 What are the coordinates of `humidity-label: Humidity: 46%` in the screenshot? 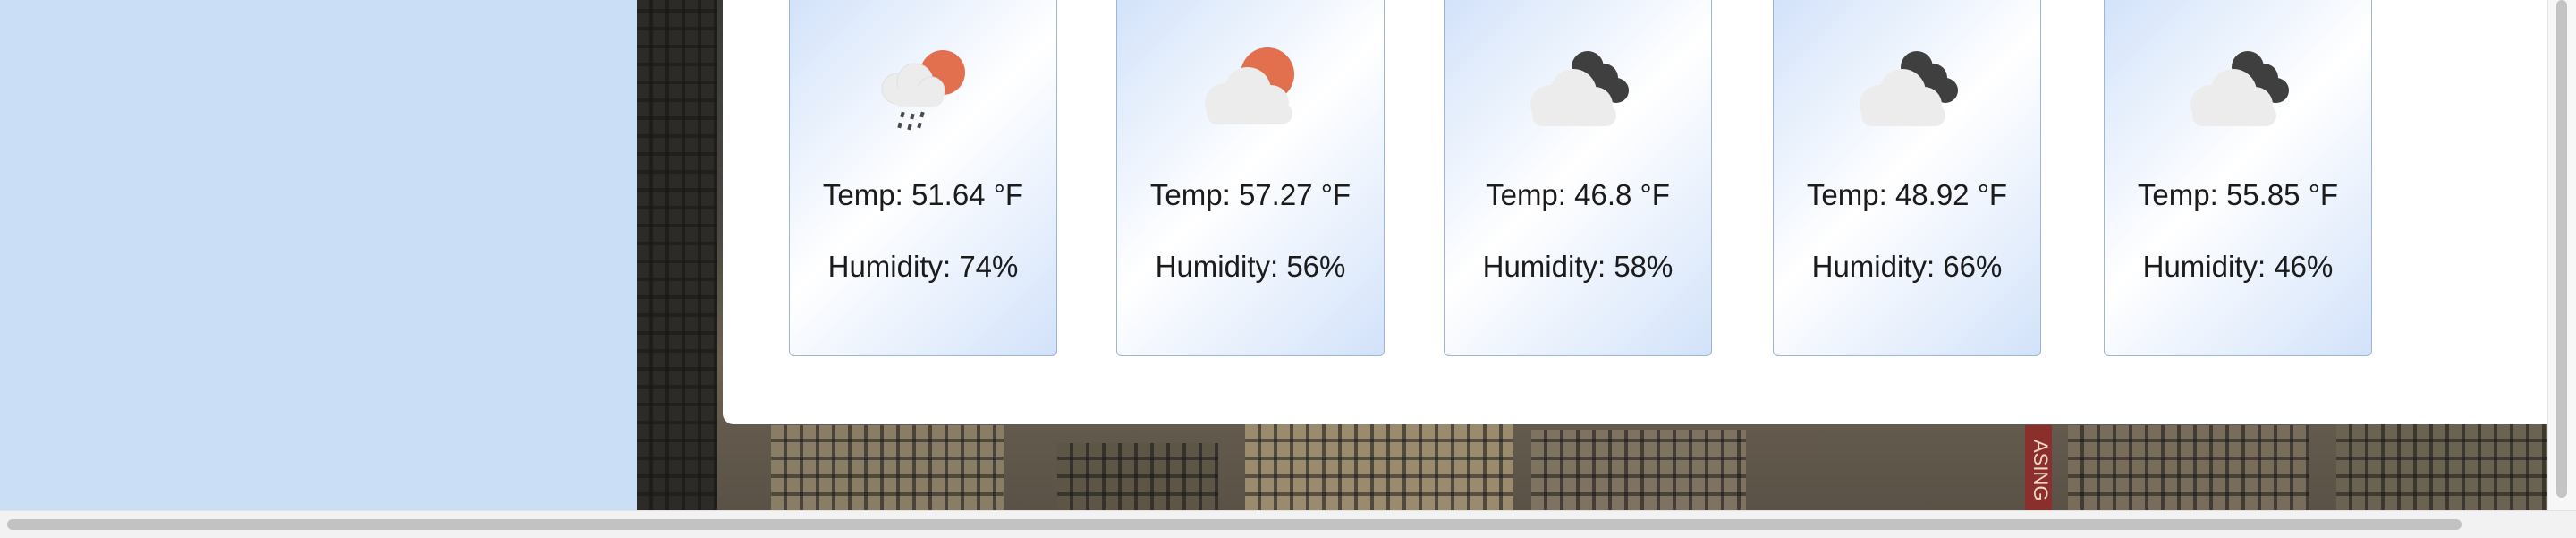 It's located at (2238, 266).